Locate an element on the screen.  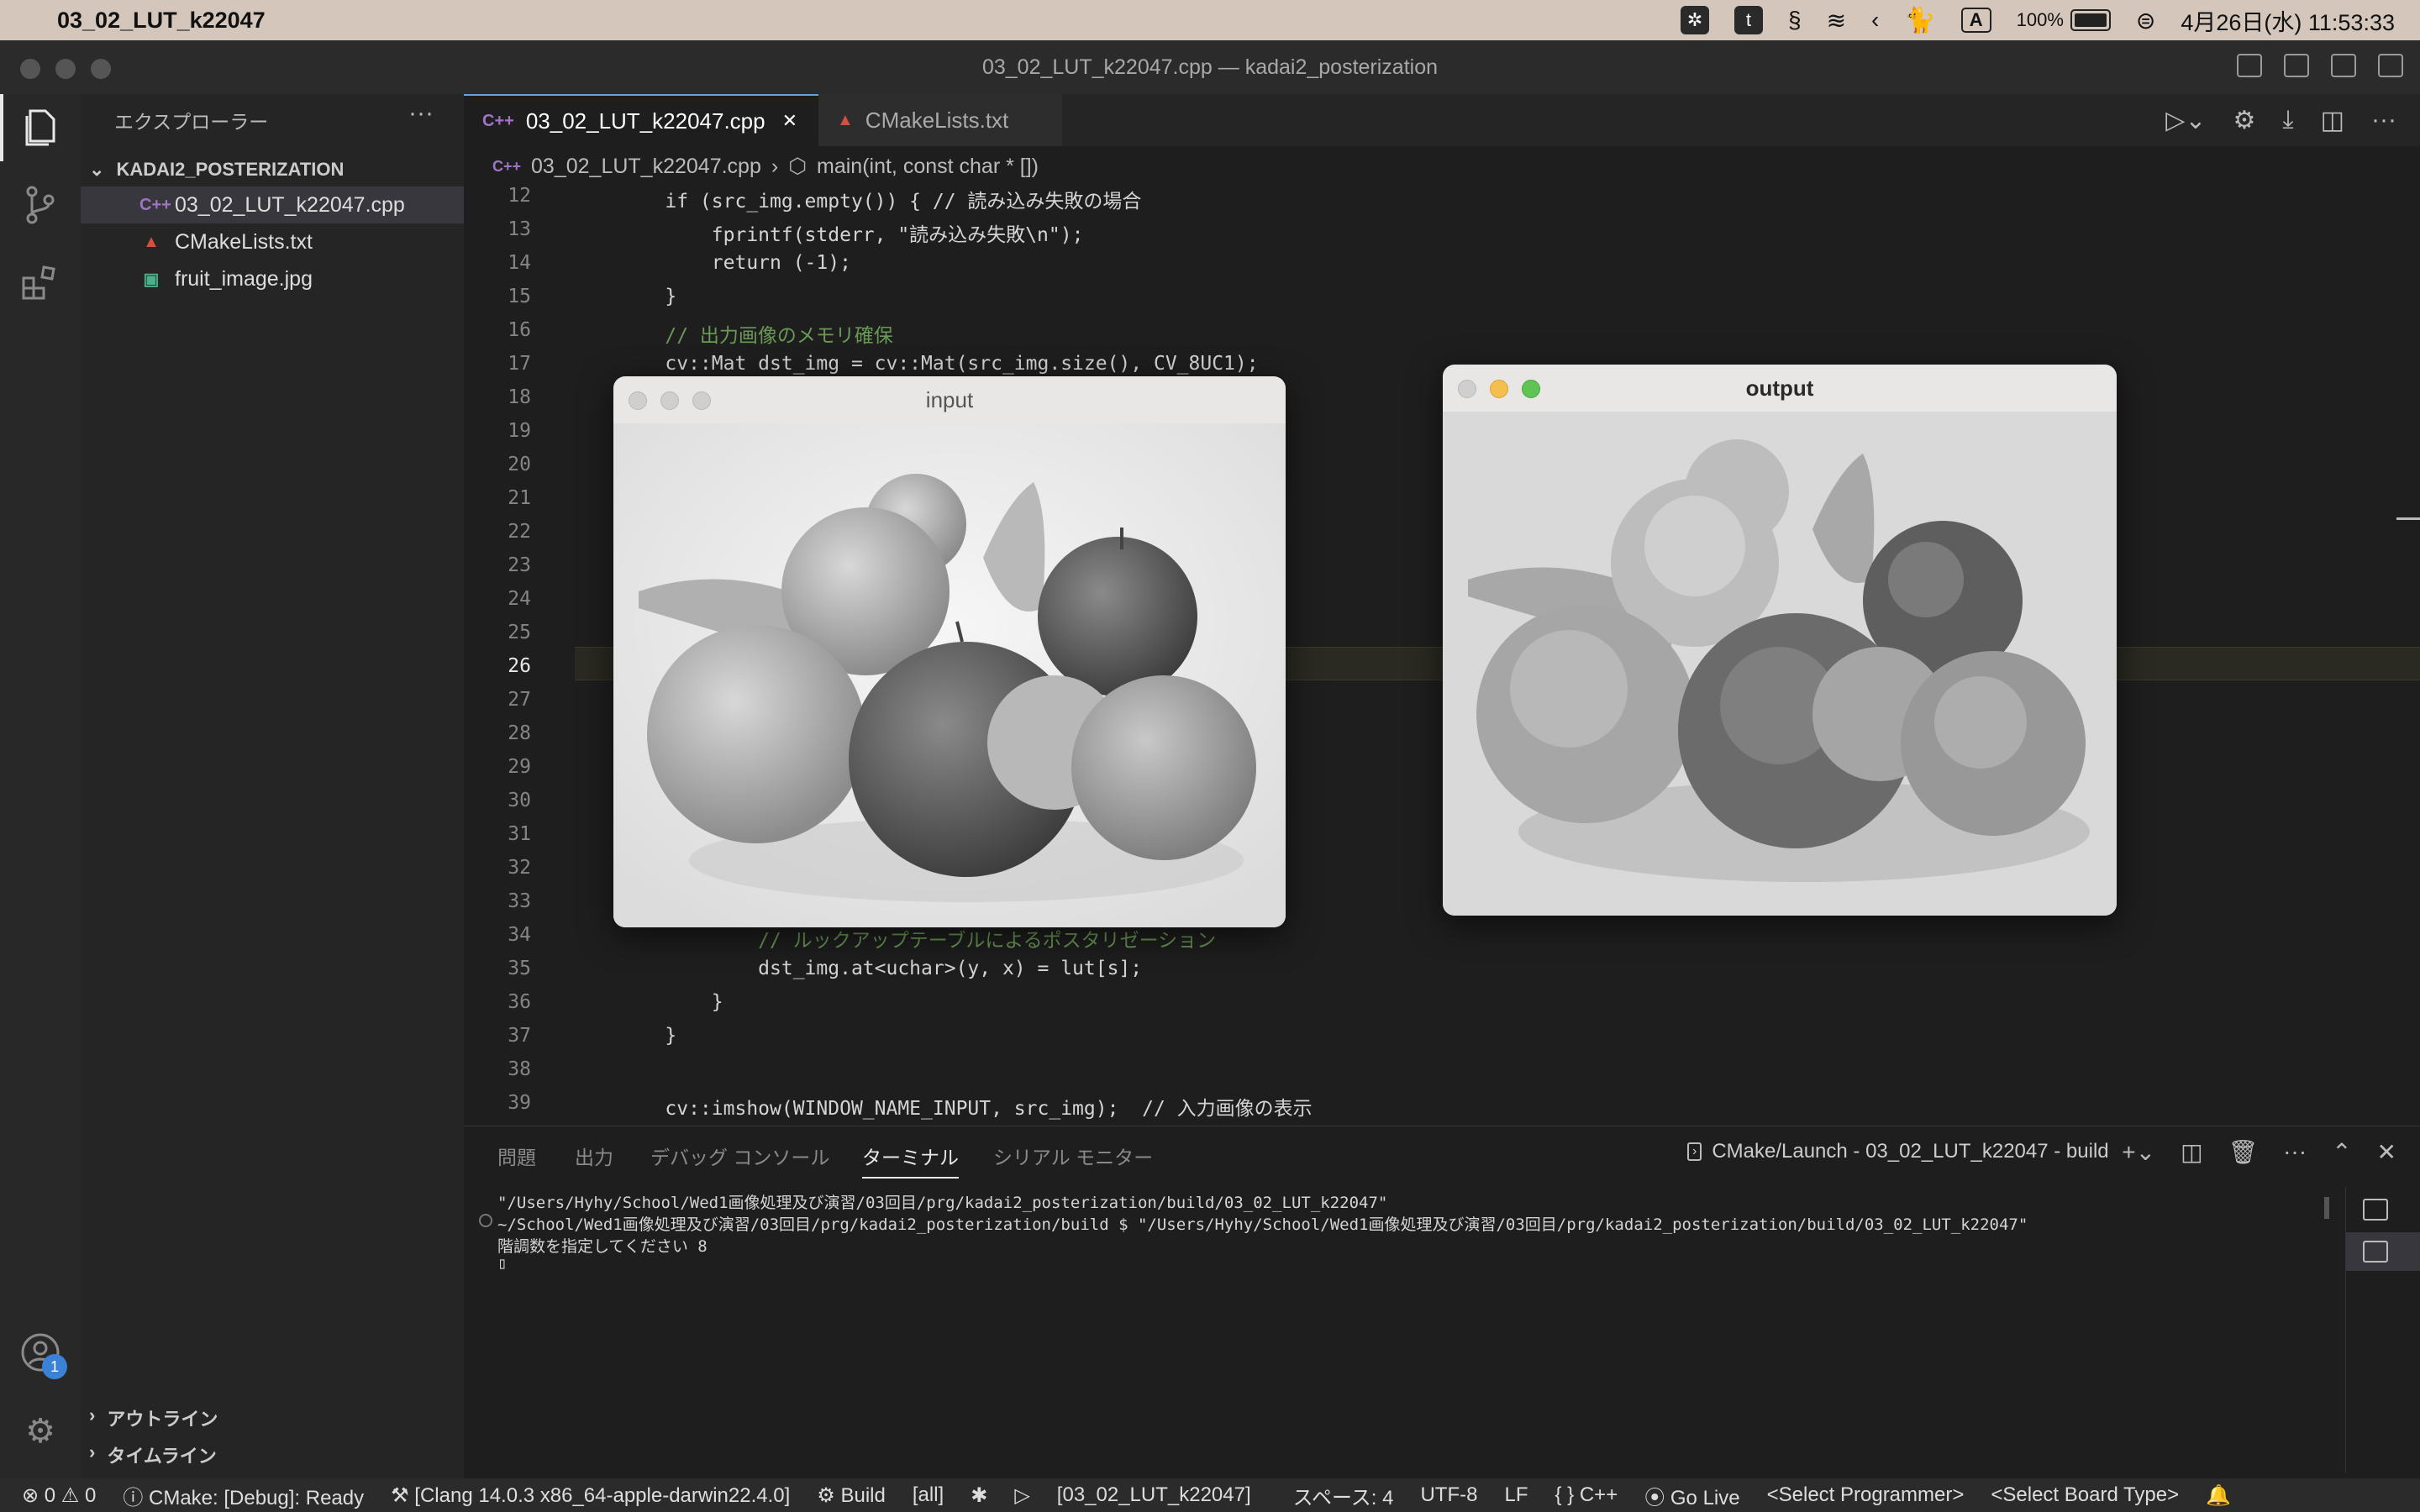
terminal-list-item is located at coordinates (2375, 1210).